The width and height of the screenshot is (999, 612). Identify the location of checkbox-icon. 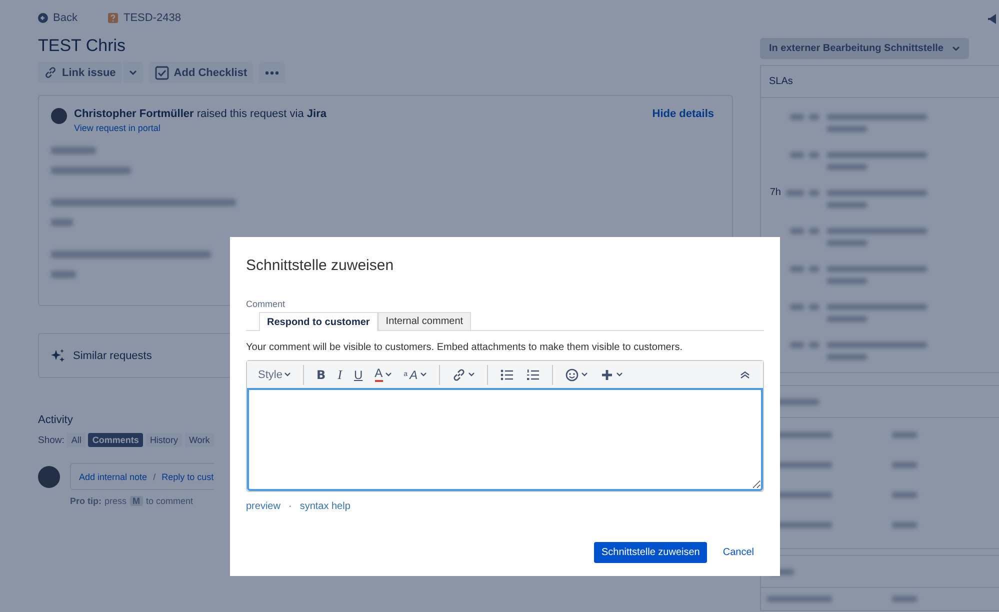
(161, 73).